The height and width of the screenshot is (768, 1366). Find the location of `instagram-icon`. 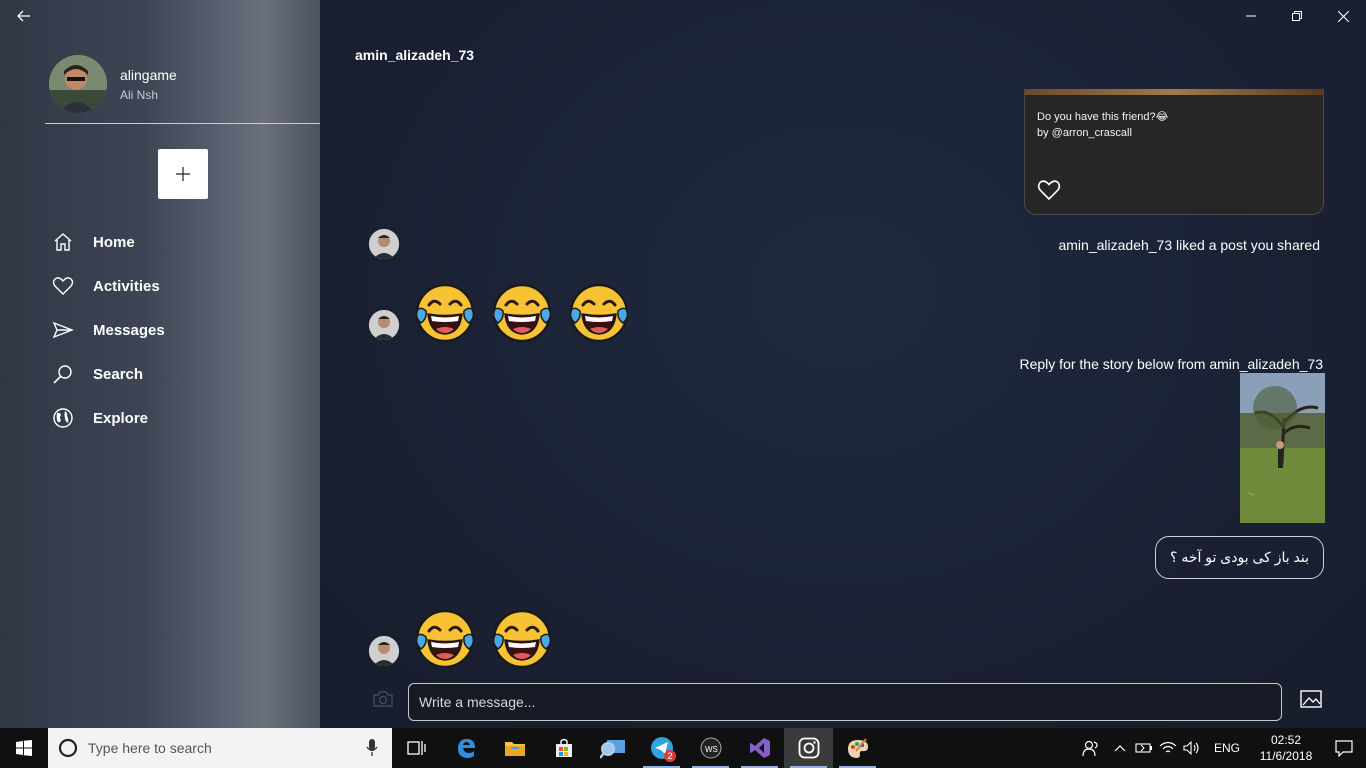

instagram-icon is located at coordinates (808, 748).